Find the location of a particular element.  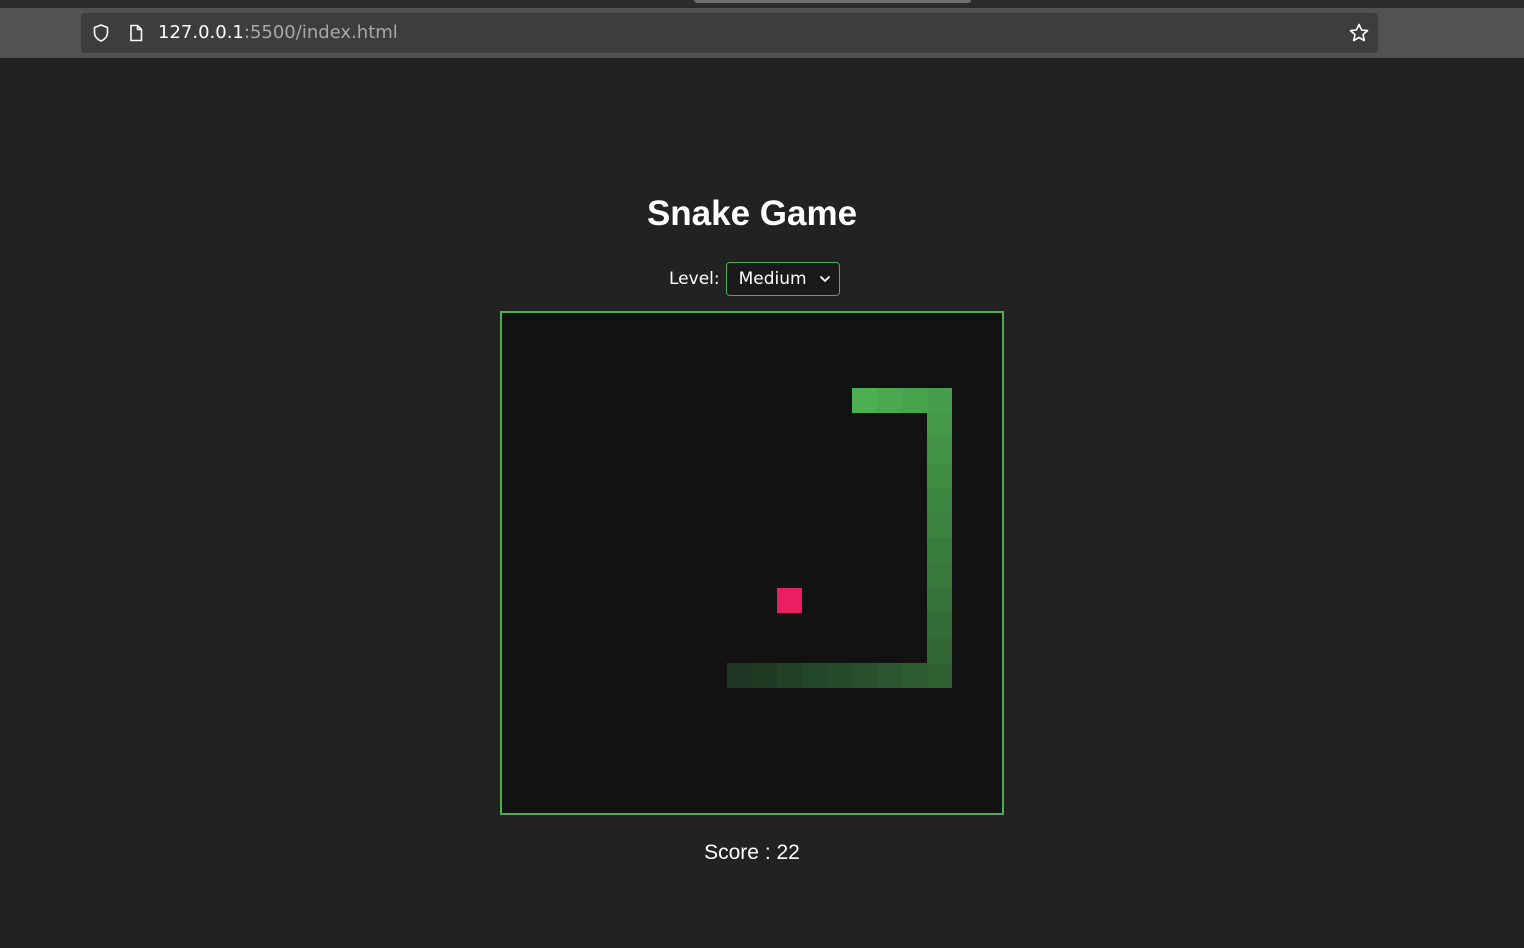

browser-toolbar: 127.0.0.1:5500/index.html is located at coordinates (762, 29).